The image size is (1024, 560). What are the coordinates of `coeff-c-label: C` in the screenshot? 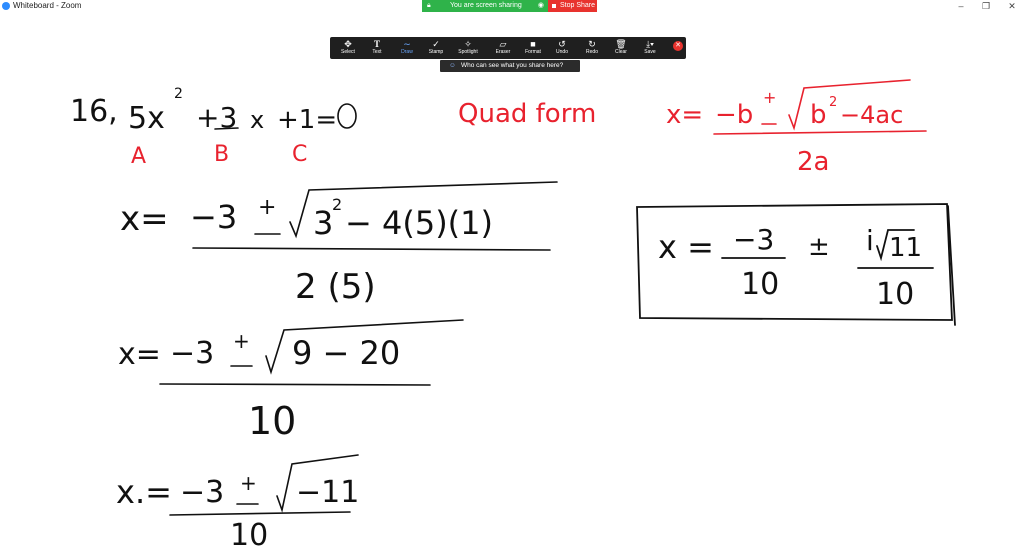 It's located at (299, 154).